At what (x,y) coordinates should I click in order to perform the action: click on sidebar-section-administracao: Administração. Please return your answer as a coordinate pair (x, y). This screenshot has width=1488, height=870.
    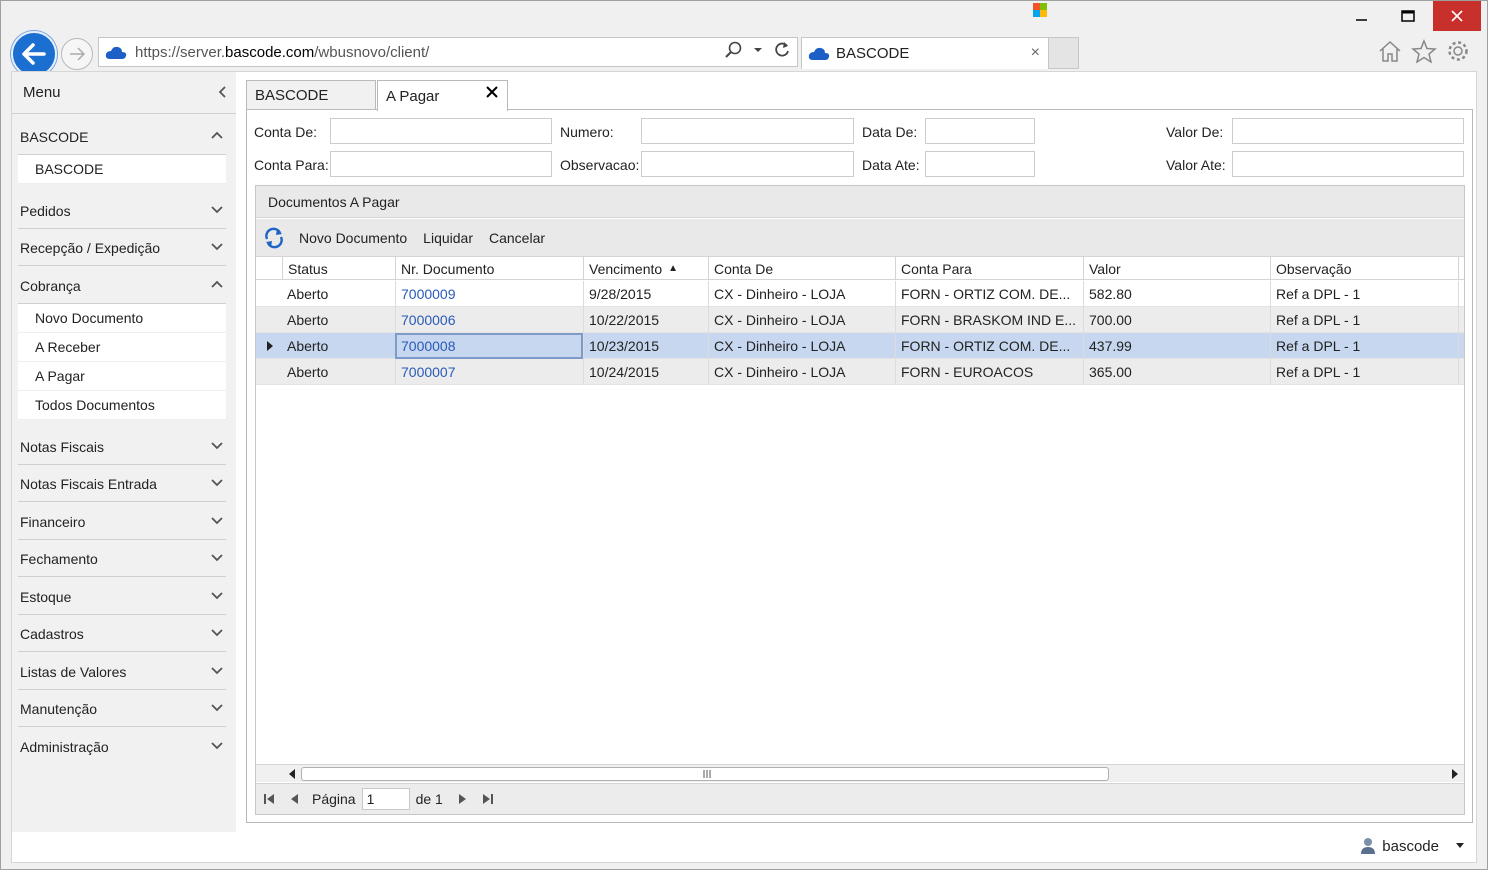
    Looking at the image, I should click on (122, 747).